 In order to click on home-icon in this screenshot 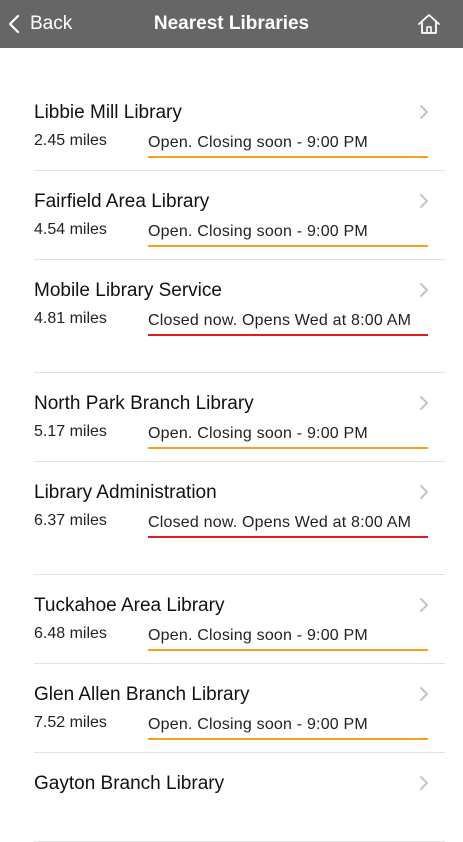, I will do `click(429, 24)`.